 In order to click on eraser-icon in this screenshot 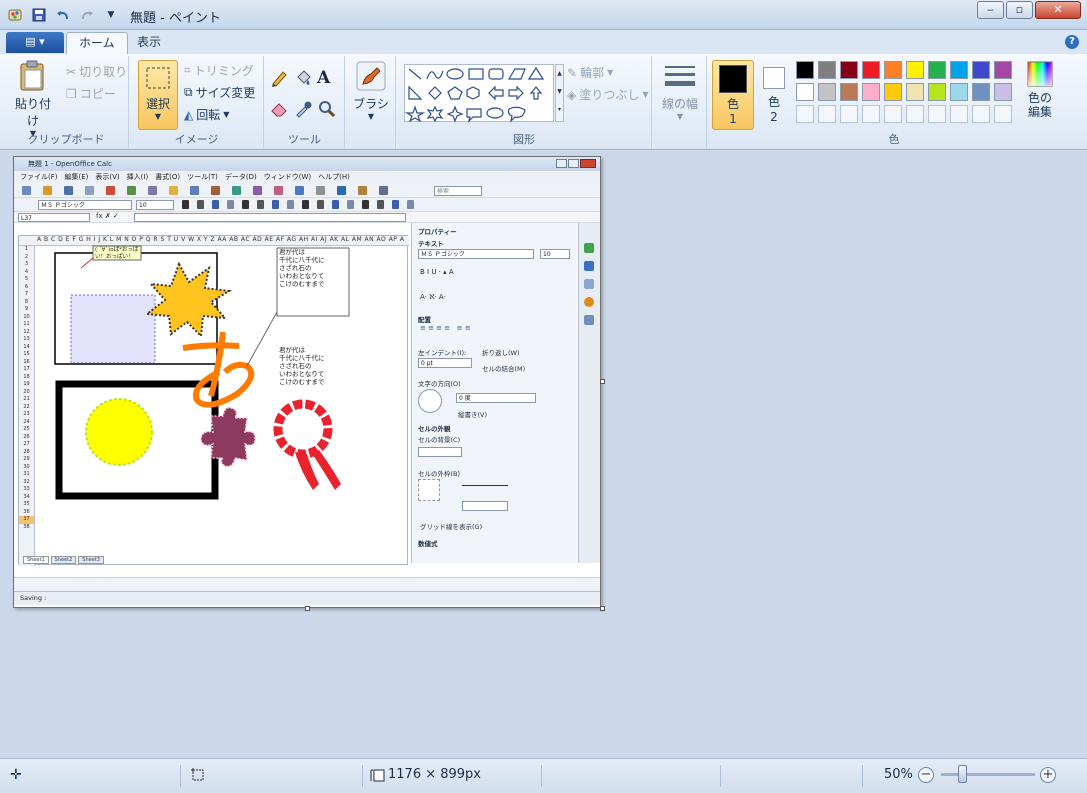, I will do `click(280, 110)`.